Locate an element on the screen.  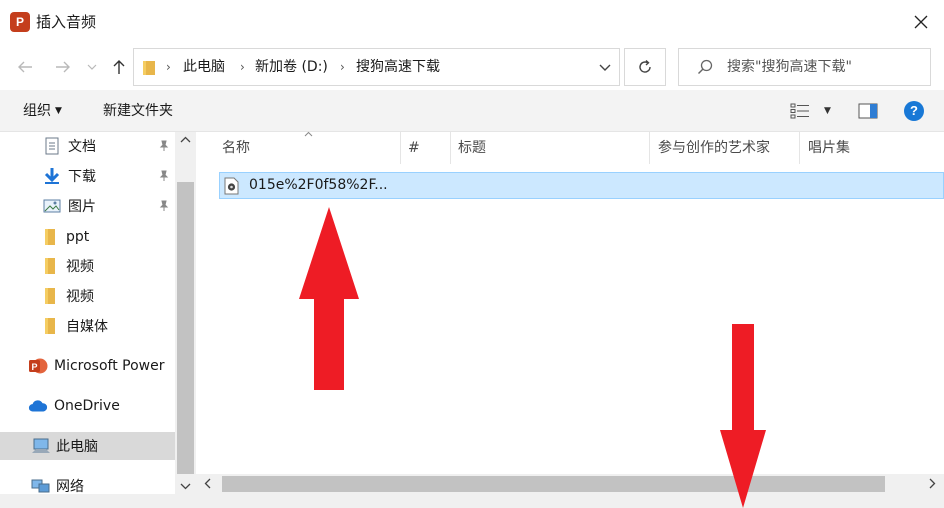
nav-item-label: 网络 is located at coordinates (70, 486).